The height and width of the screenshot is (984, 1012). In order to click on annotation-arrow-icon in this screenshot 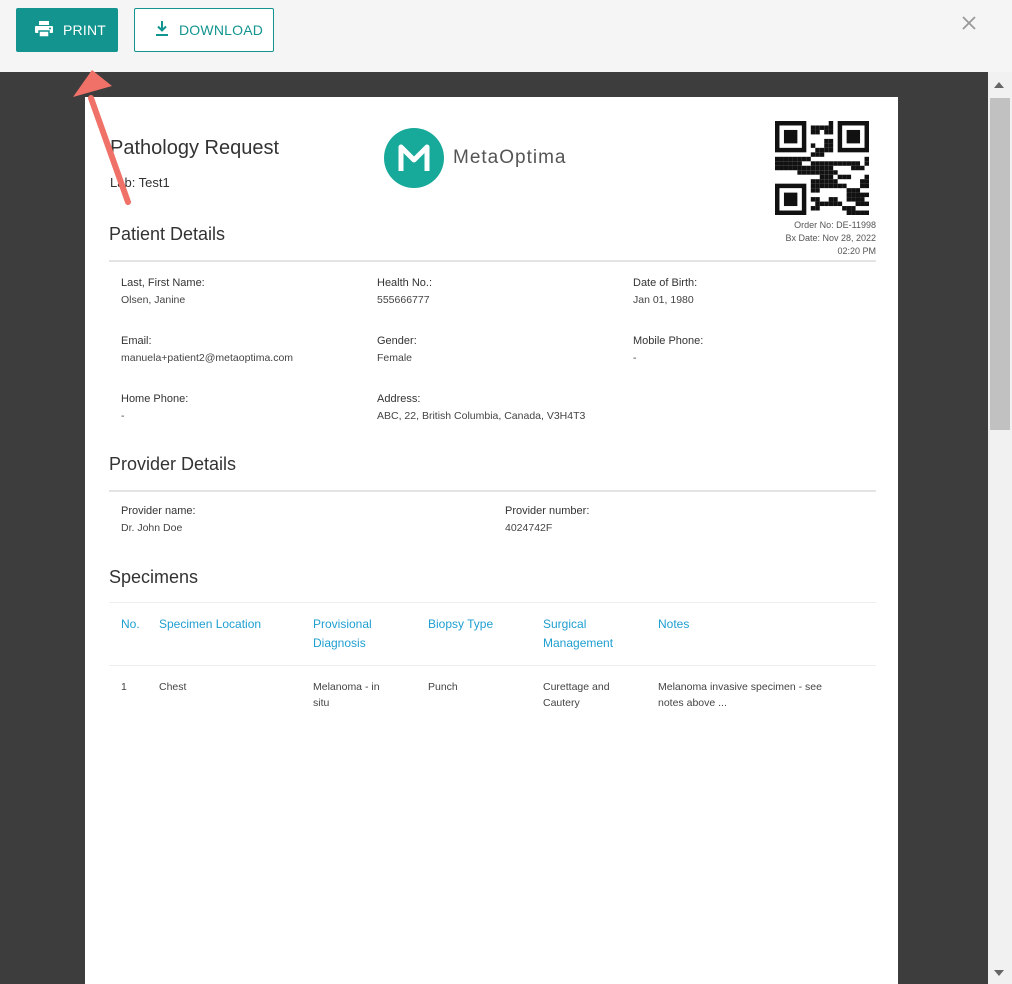, I will do `click(102, 137)`.